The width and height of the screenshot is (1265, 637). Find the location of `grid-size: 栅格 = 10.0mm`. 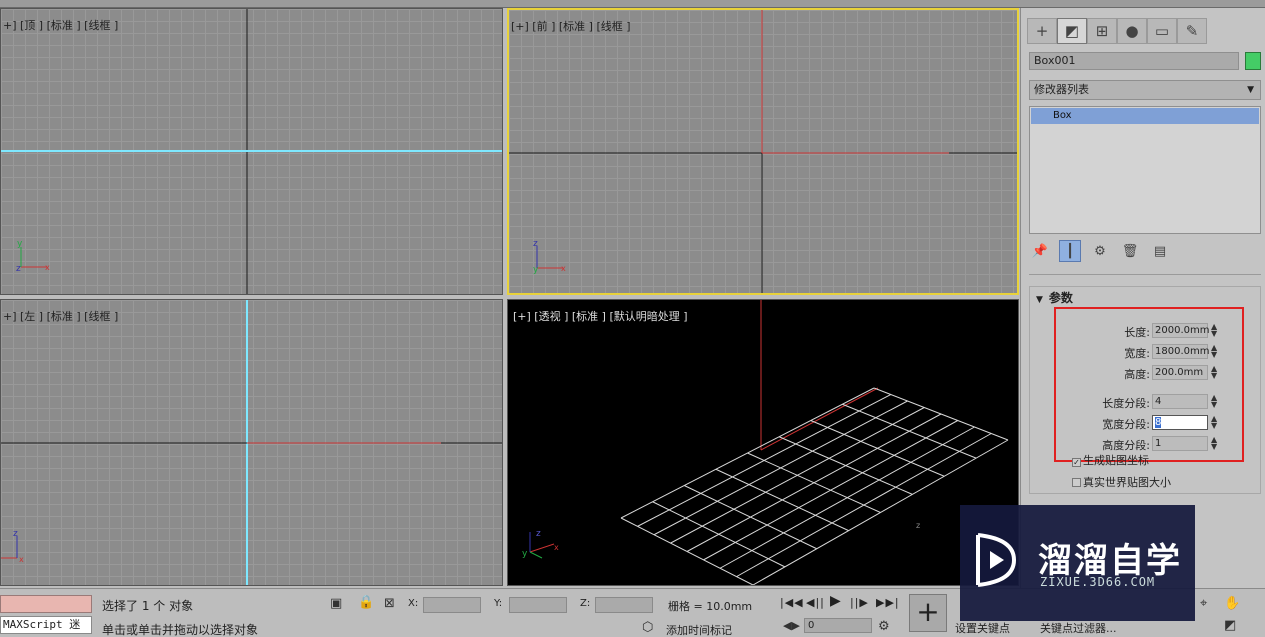

grid-size: 栅格 = 10.0mm is located at coordinates (710, 606).